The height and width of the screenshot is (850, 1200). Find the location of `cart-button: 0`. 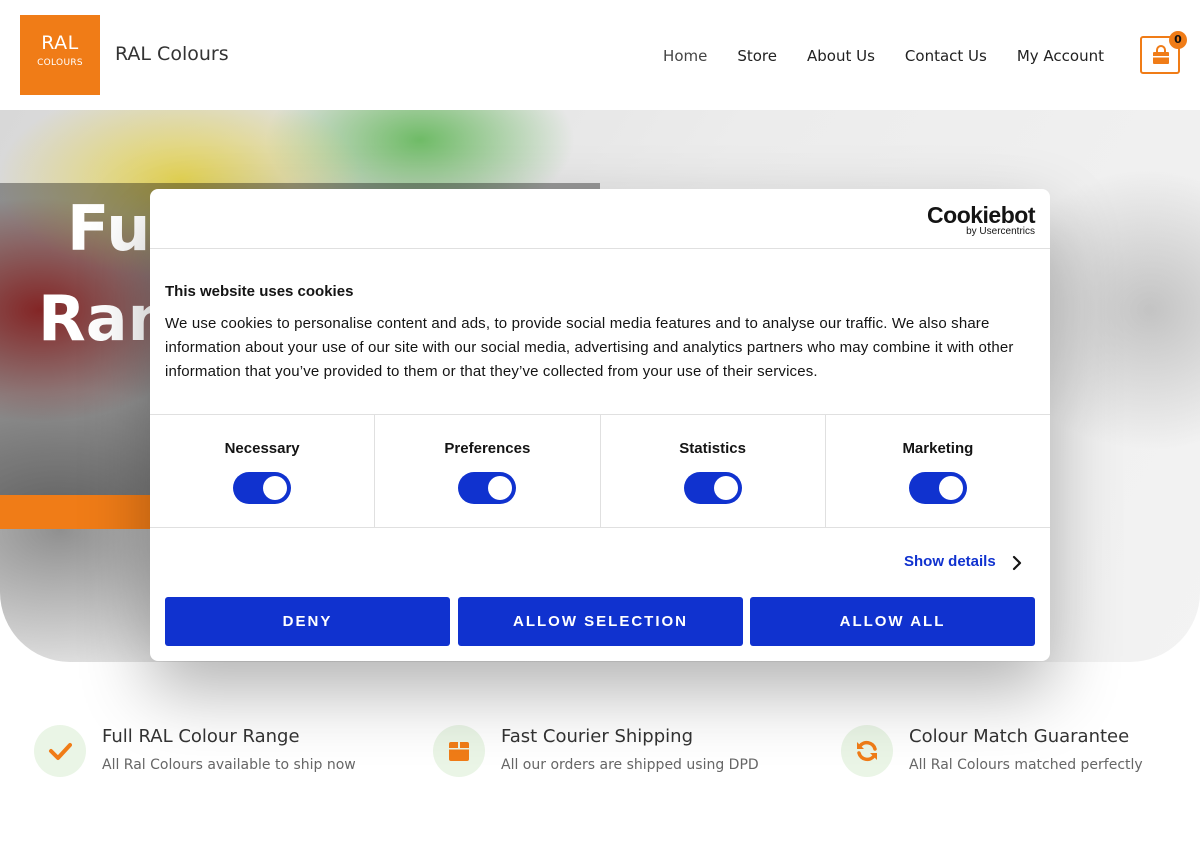

cart-button: 0 is located at coordinates (1163, 52).